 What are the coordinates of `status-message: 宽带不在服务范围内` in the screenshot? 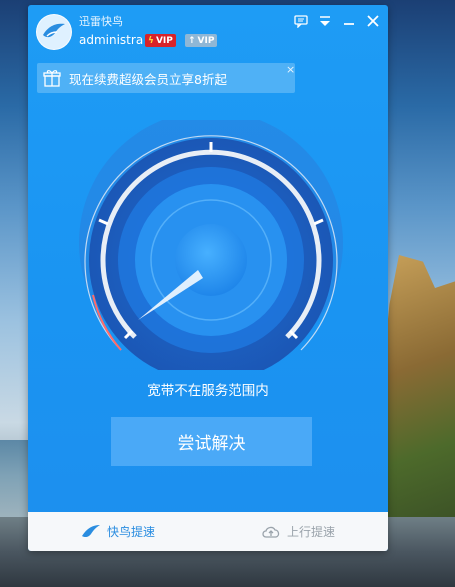 It's located at (208, 391).